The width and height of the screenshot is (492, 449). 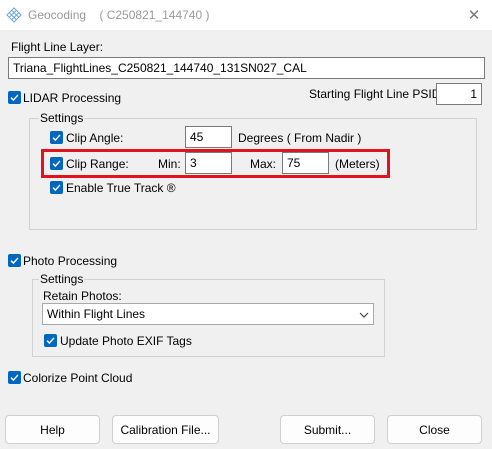 I want to click on clip-range-min-field: 3, so click(x=208, y=163).